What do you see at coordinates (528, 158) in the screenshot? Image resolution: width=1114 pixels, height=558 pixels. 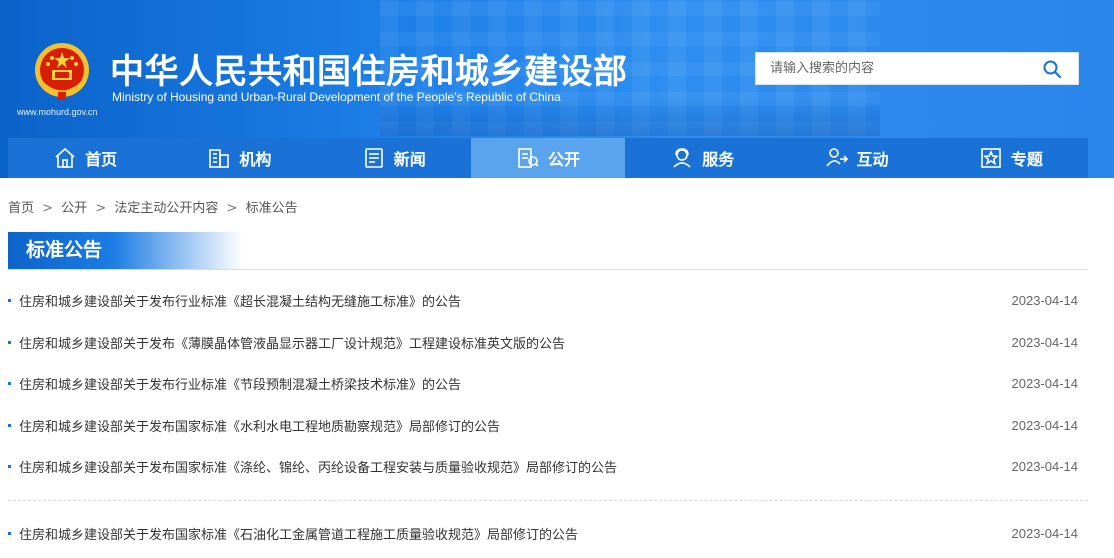 I see `disclosure-icon` at bounding box center [528, 158].